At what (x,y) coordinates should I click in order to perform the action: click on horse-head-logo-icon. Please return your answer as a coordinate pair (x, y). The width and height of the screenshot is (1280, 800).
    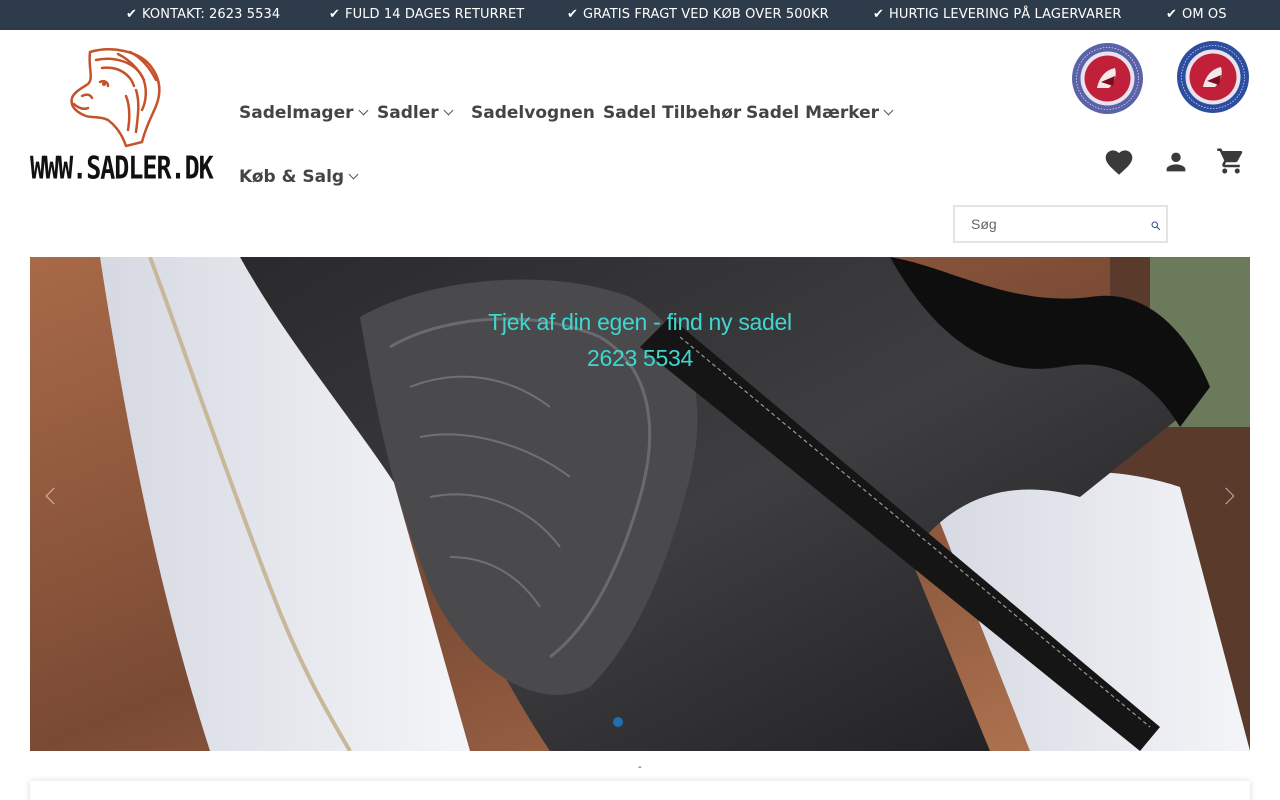
    Looking at the image, I should click on (115, 98).